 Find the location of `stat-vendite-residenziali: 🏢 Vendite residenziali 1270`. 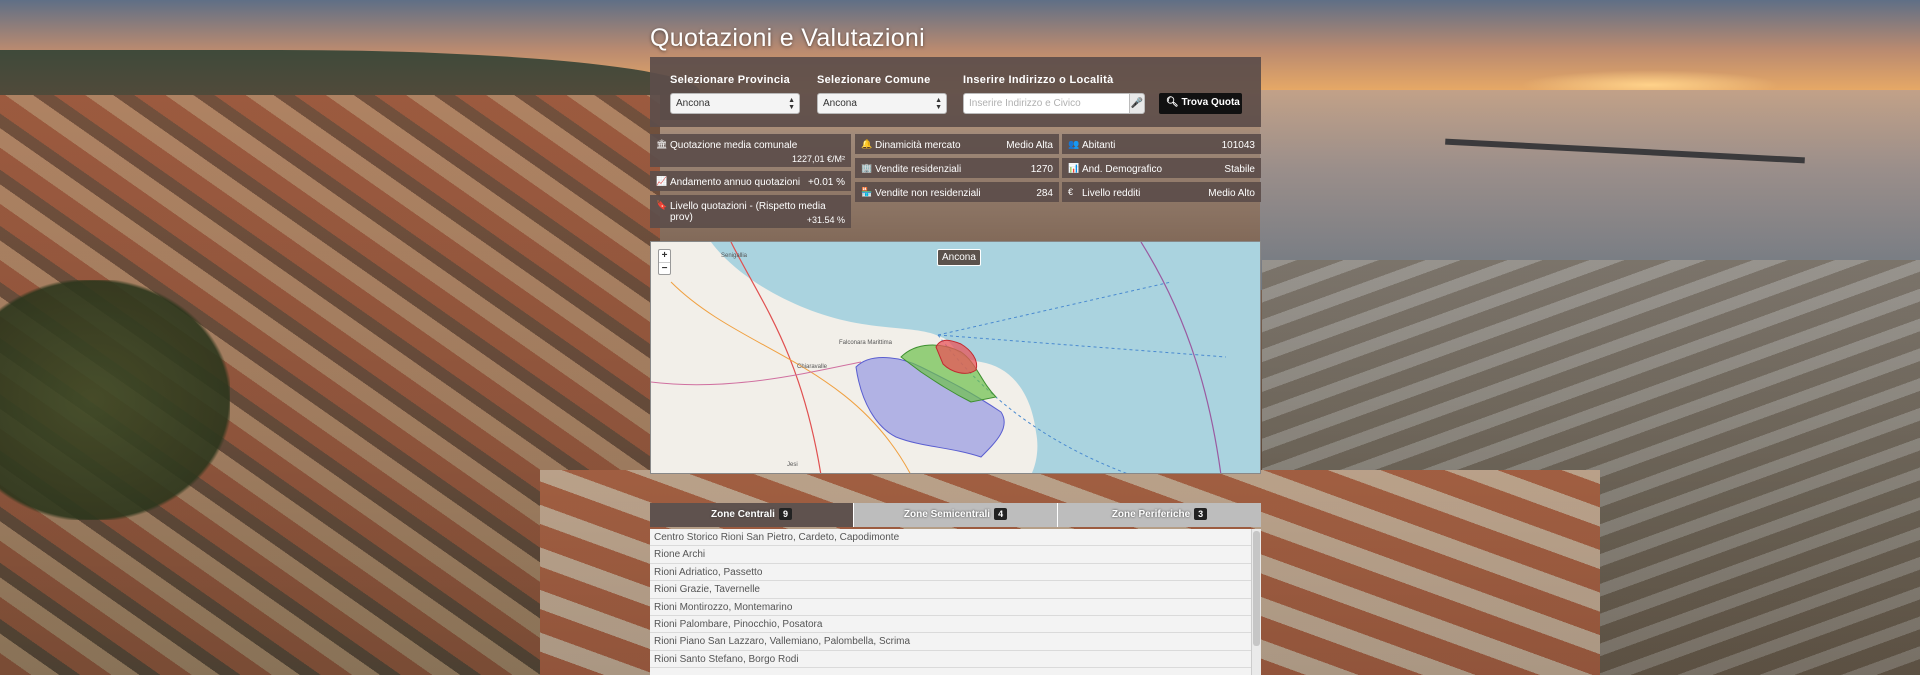

stat-vendite-residenziali: 🏢 Vendite residenziali 1270 is located at coordinates (957, 168).